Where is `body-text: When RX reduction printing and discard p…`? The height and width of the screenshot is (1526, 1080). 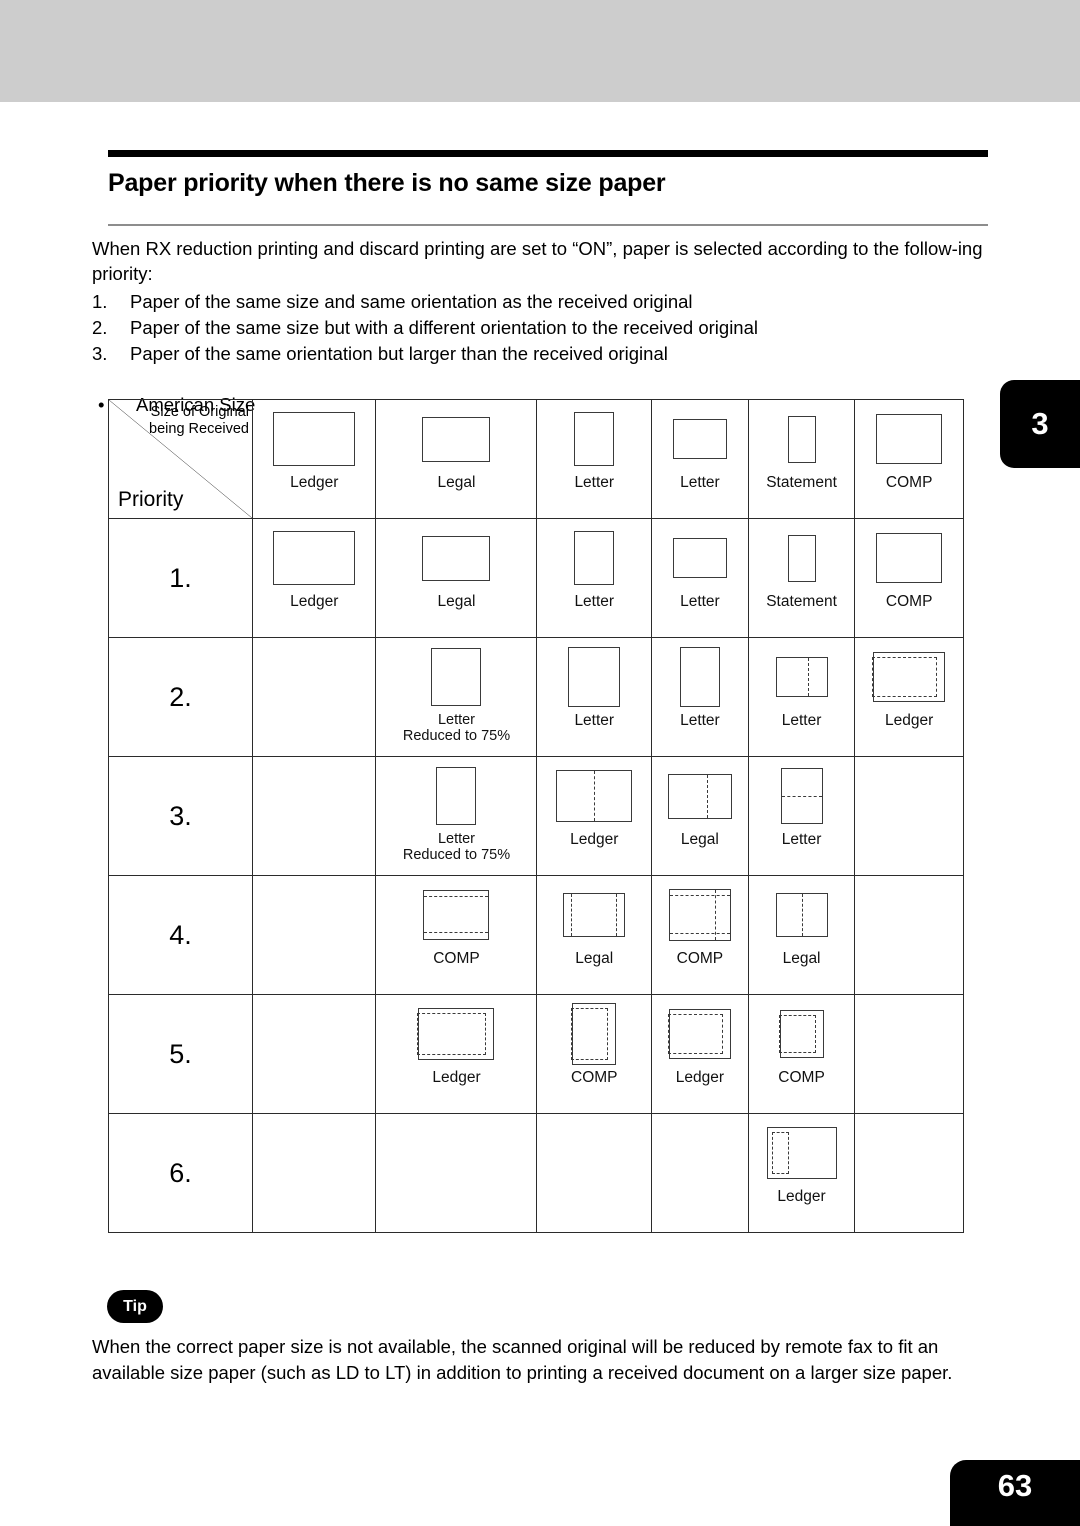
body-text: When RX reduction printing and discard p… is located at coordinates (540, 326).